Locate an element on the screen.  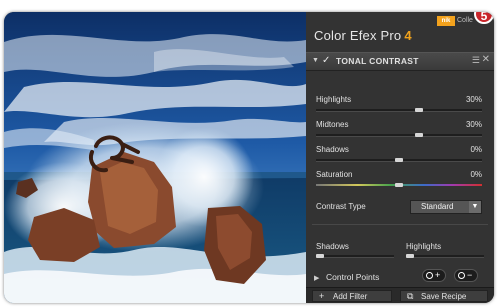
contrast-type-dropdown: Standard ▼ is located at coordinates (446, 207).